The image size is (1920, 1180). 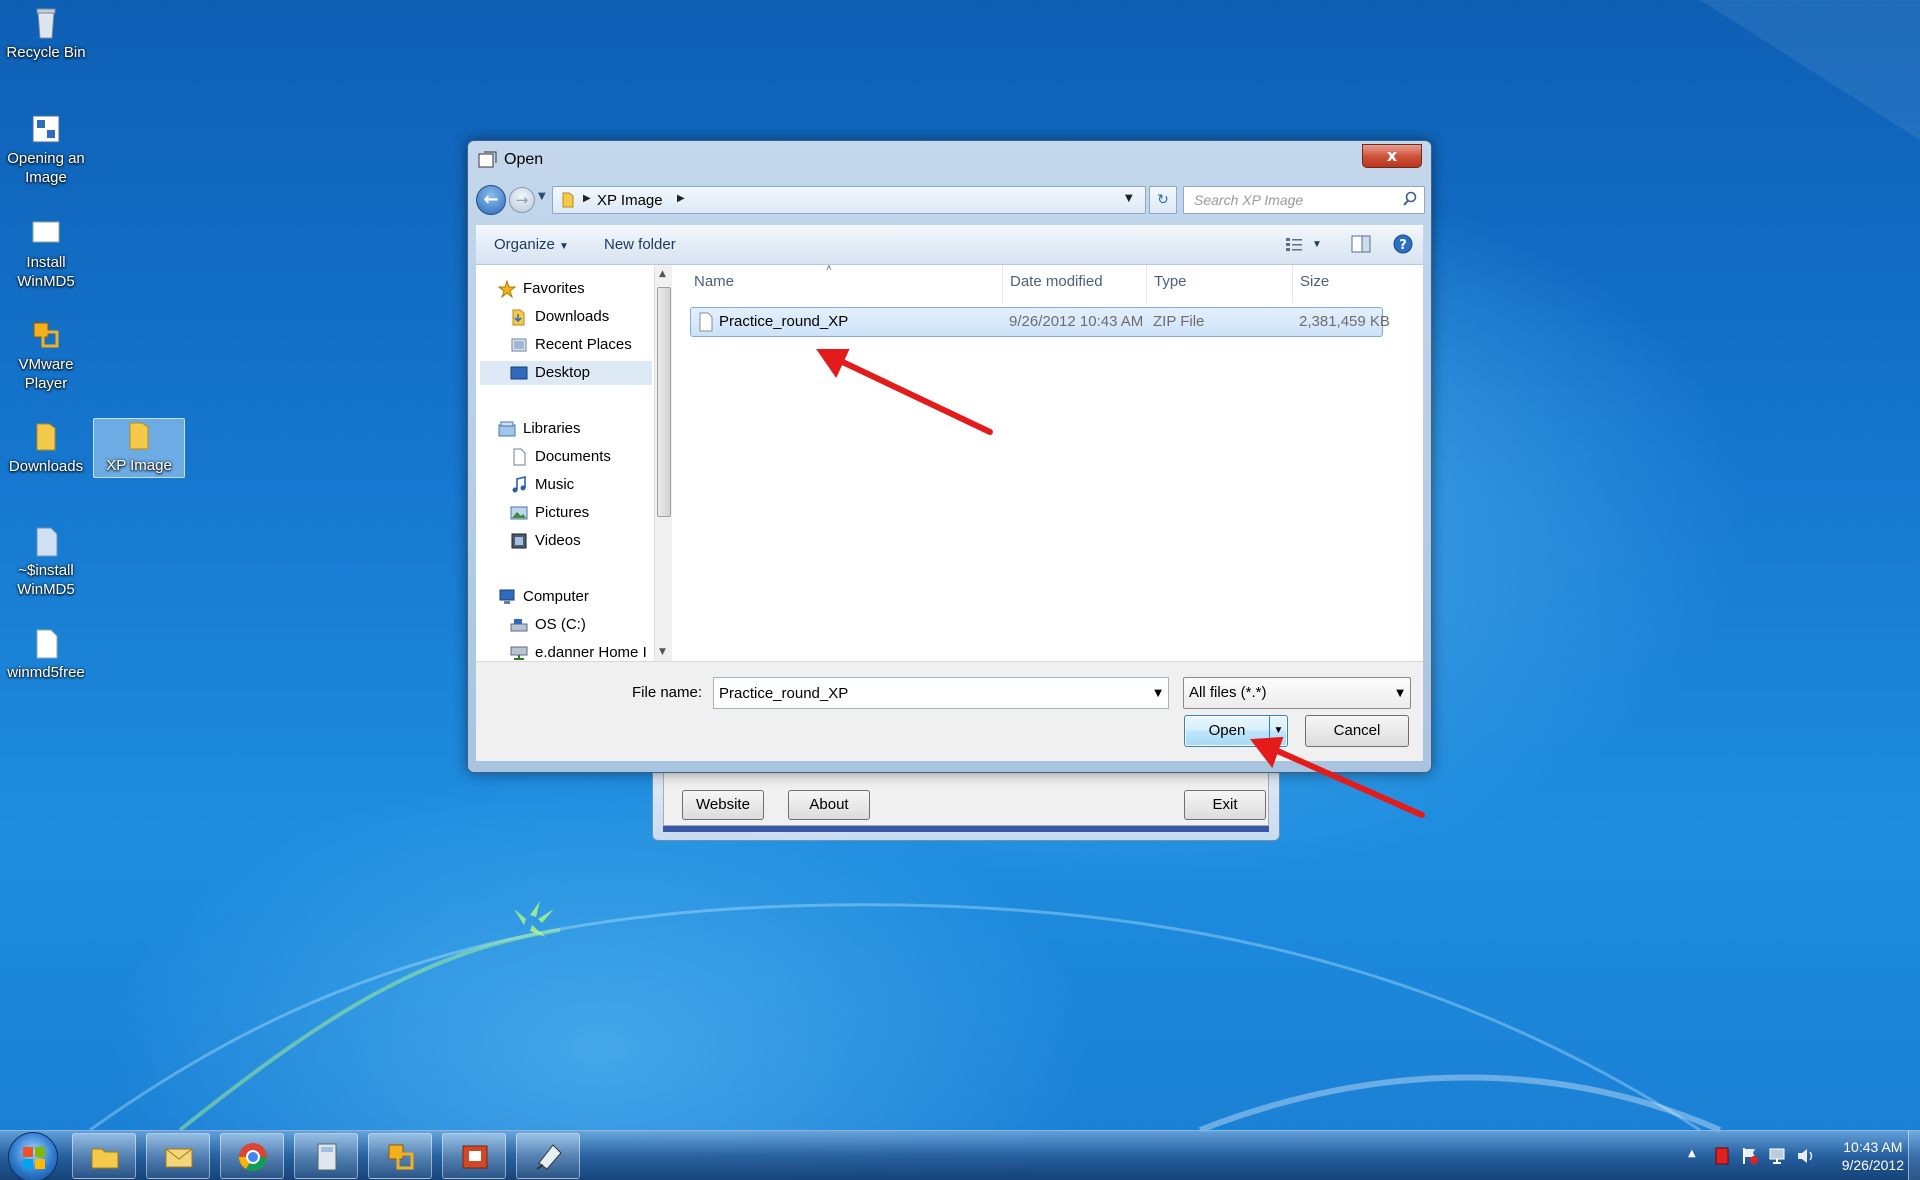 I want to click on dialog-title: Open, so click(x=524, y=159).